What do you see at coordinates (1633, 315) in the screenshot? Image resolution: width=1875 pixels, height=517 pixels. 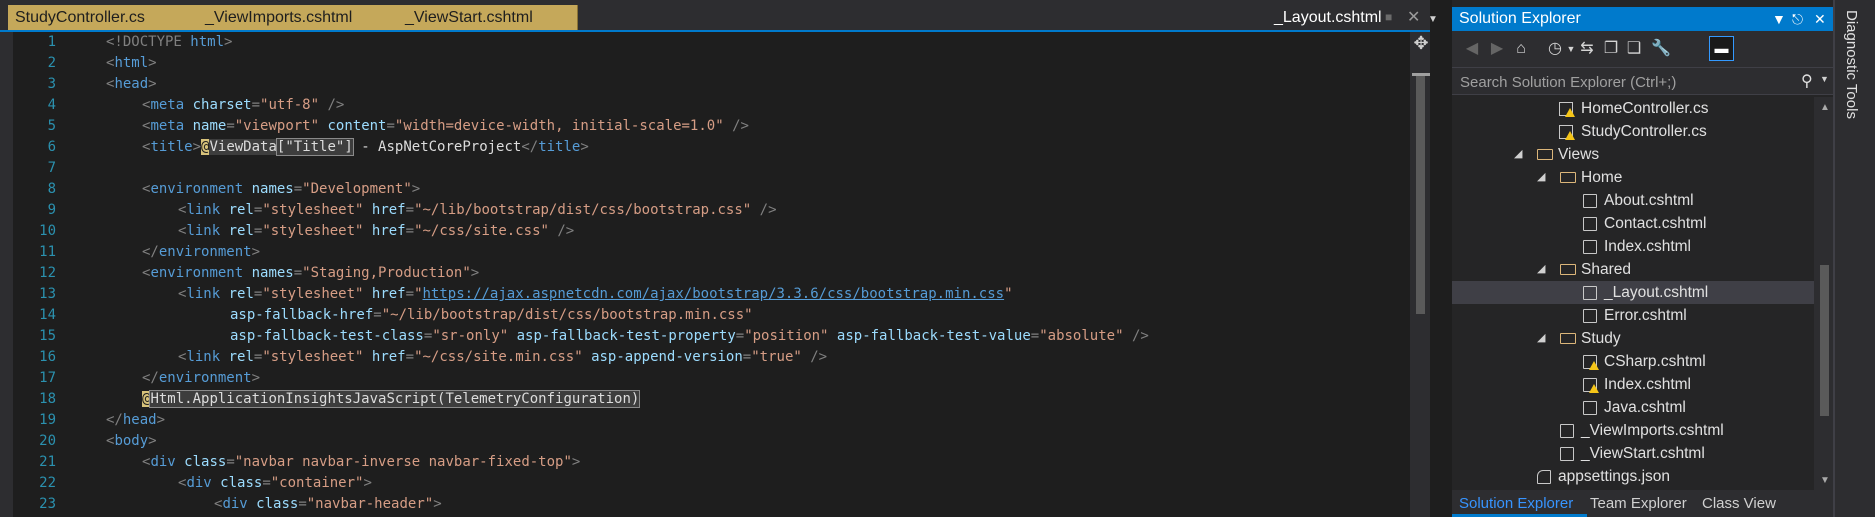 I see `tree-item-error-cshtml: Error.cshtml` at bounding box center [1633, 315].